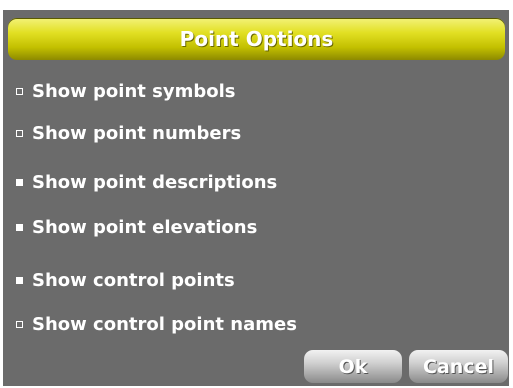 Image resolution: width=513 pixels, height=388 pixels. Describe the element at coordinates (458, 366) in the screenshot. I see `cancel-button: Cancel` at that location.